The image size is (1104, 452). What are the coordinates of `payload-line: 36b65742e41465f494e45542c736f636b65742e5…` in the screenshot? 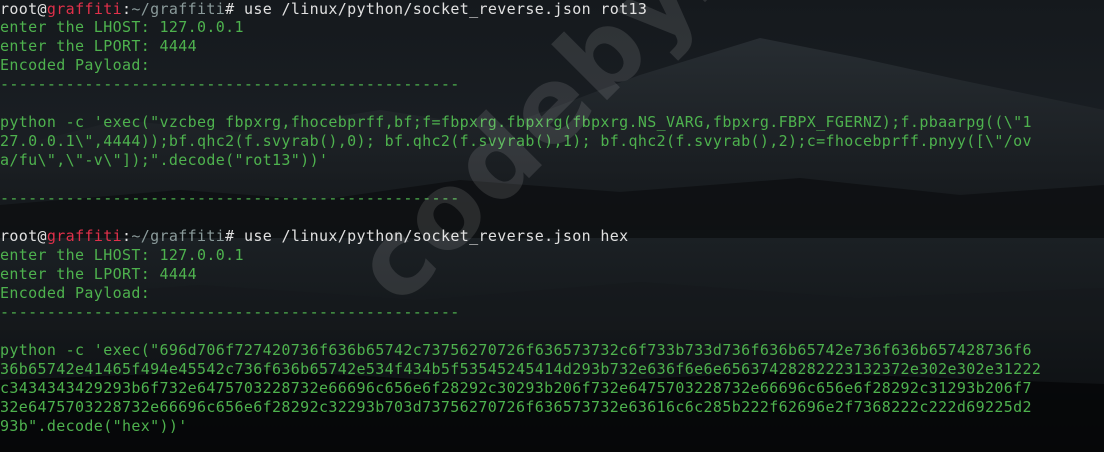 It's located at (521, 369).